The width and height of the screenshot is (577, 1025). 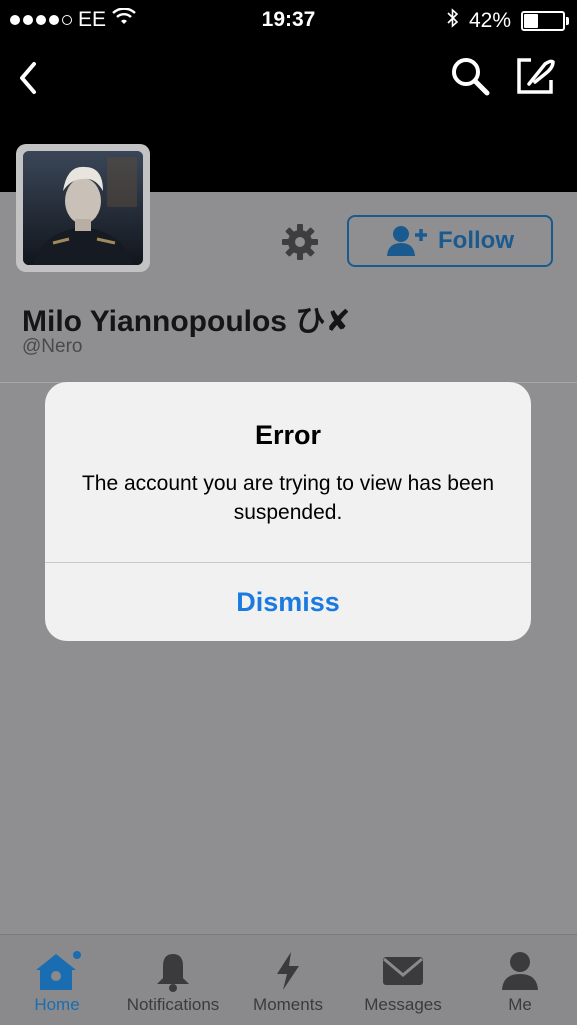 What do you see at coordinates (288, 602) in the screenshot?
I see `dismiss-button: Dismiss` at bounding box center [288, 602].